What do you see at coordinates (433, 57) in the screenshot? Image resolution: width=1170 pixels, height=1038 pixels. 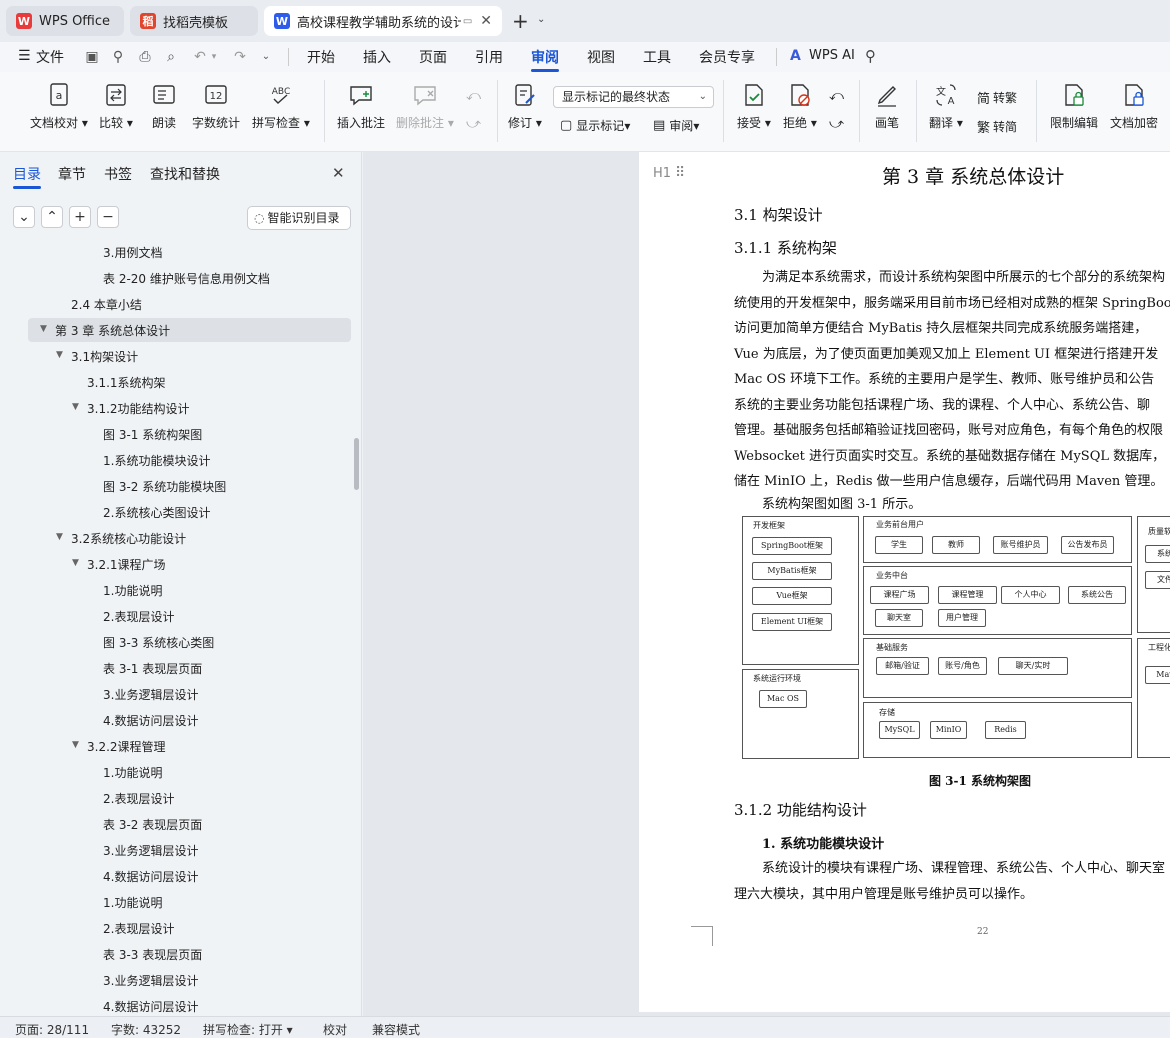 I see `menu-page: 页面` at bounding box center [433, 57].